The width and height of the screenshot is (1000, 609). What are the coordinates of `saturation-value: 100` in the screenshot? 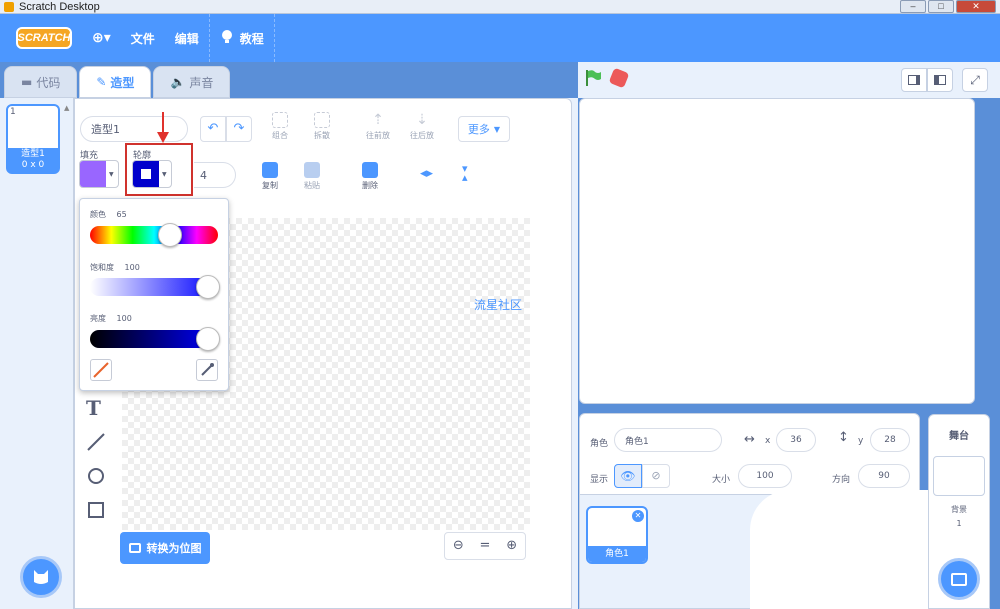 It's located at (132, 267).